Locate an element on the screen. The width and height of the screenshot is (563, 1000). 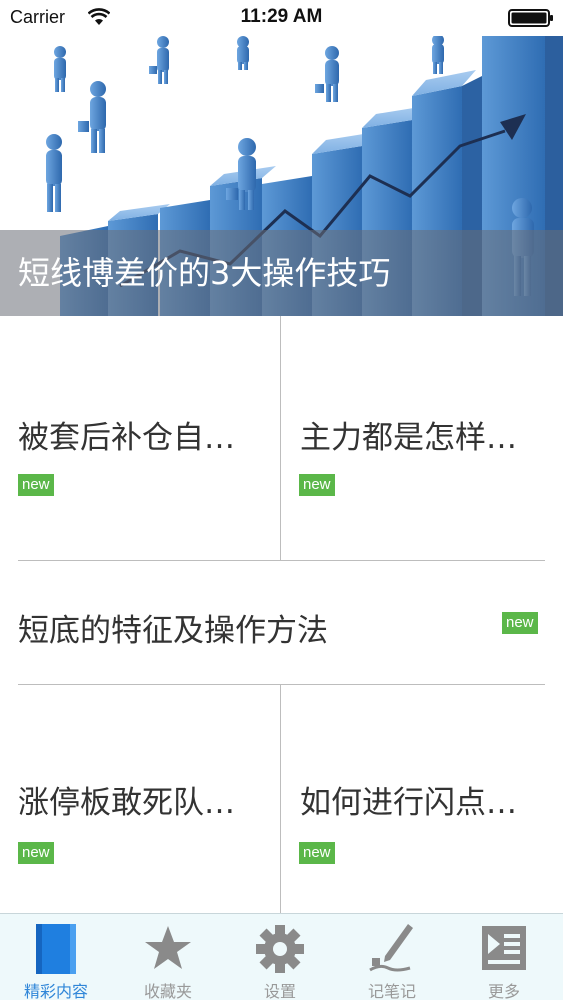
tab-bar: 精彩内容 收藏夹 设置 记笔记 更多 is located at coordinates (281, 956).